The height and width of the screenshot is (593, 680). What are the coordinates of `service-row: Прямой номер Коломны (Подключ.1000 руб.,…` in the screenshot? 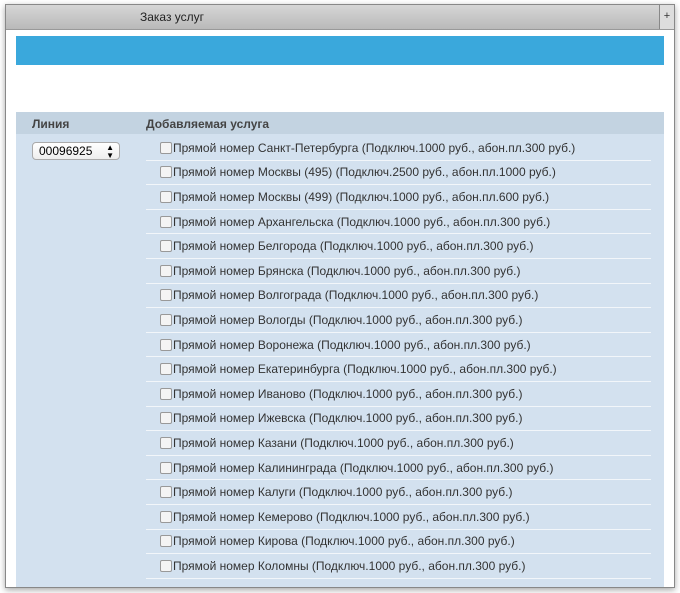 It's located at (398, 566).